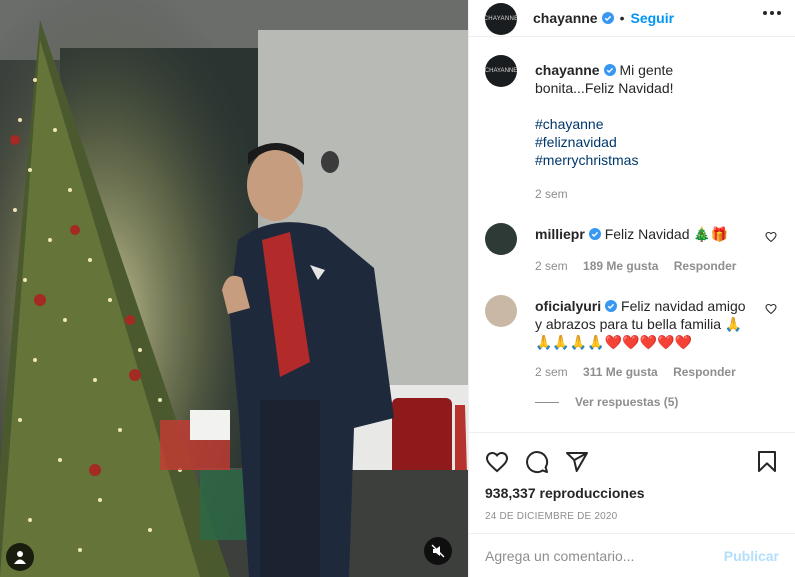  Describe the element at coordinates (772, 13) in the screenshot. I see `more-options-icon` at that location.